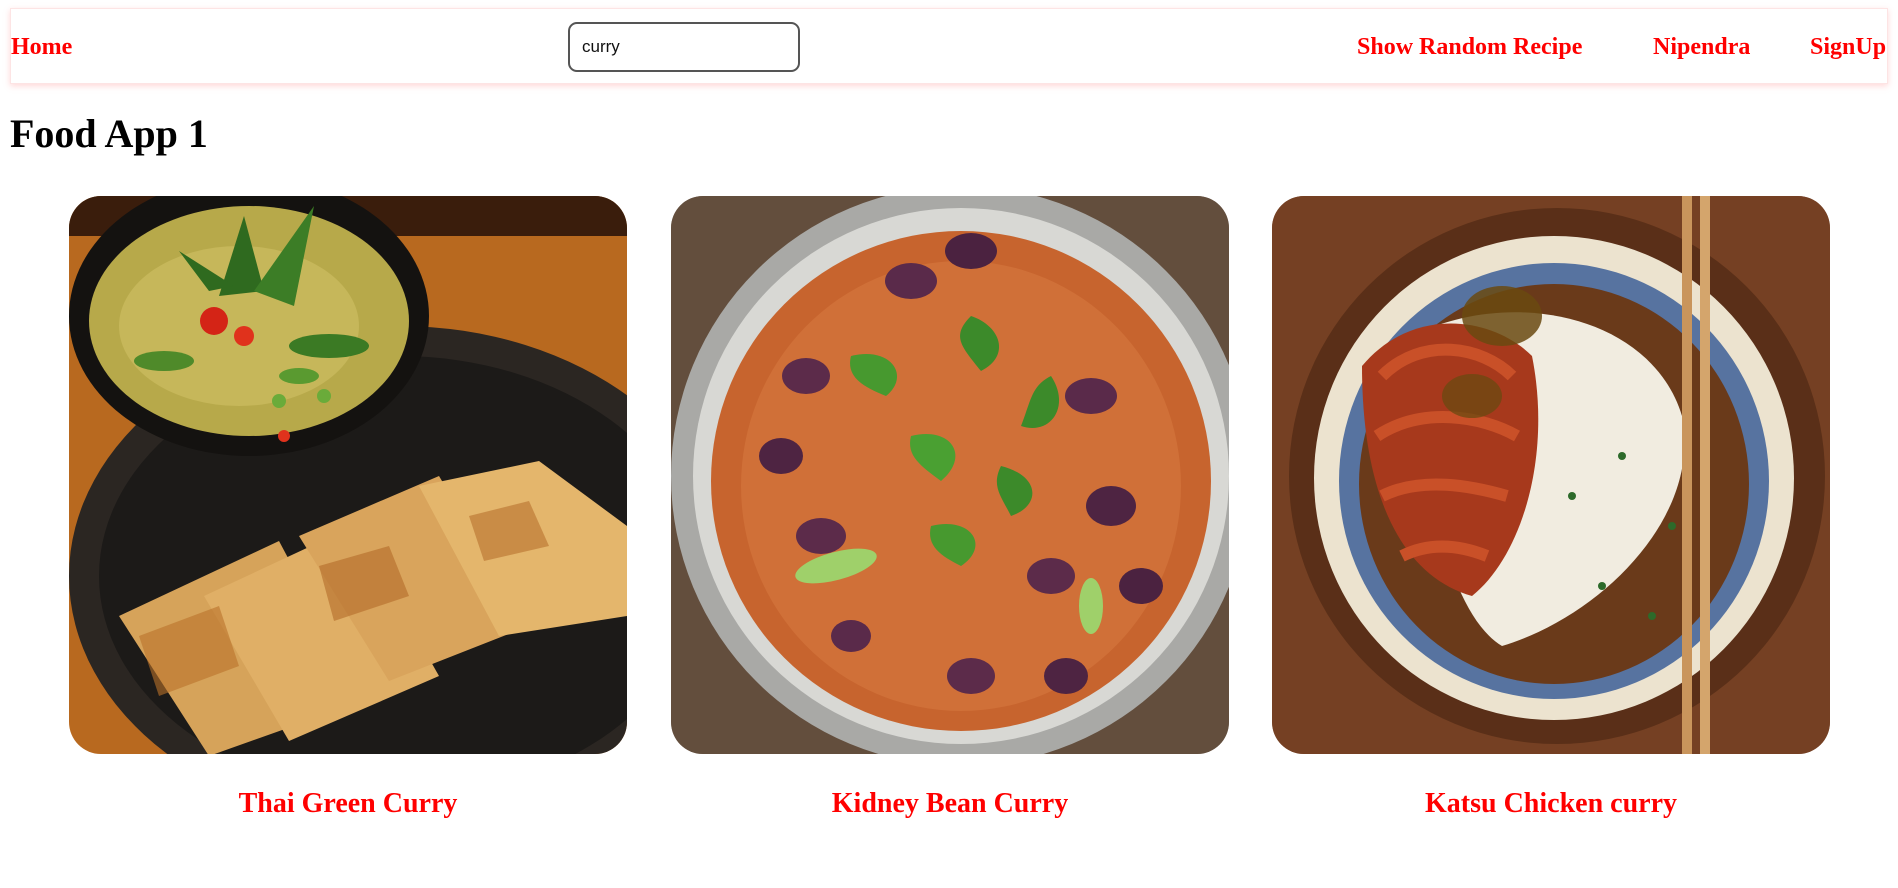 The image size is (1898, 888). Describe the element at coordinates (1469, 47) in the screenshot. I see `show-random-recipe-link: Show Random Recipe` at that location.